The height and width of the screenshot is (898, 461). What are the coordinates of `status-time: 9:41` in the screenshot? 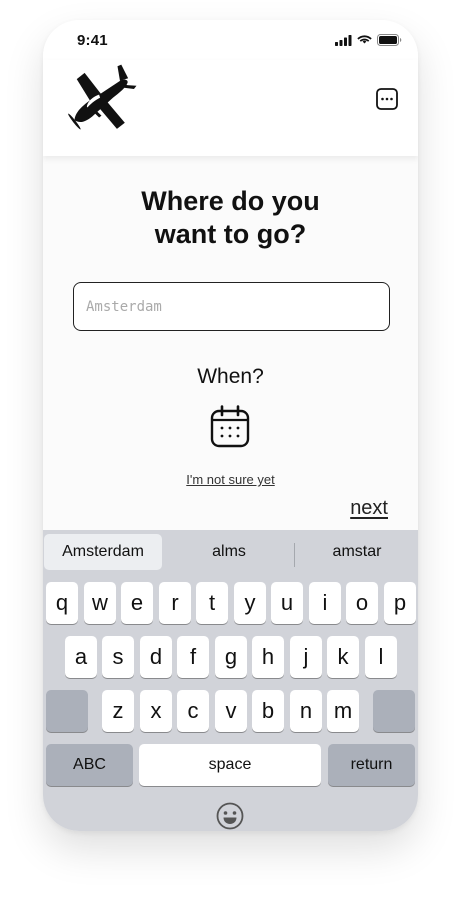 It's located at (92, 40).